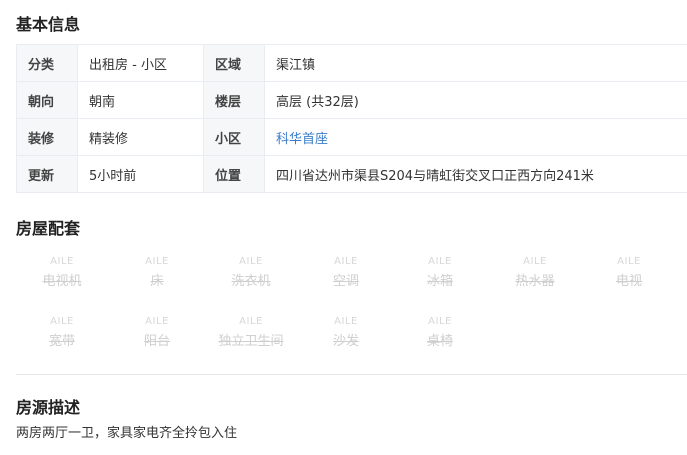  I want to click on facility-label: 空调, so click(345, 281).